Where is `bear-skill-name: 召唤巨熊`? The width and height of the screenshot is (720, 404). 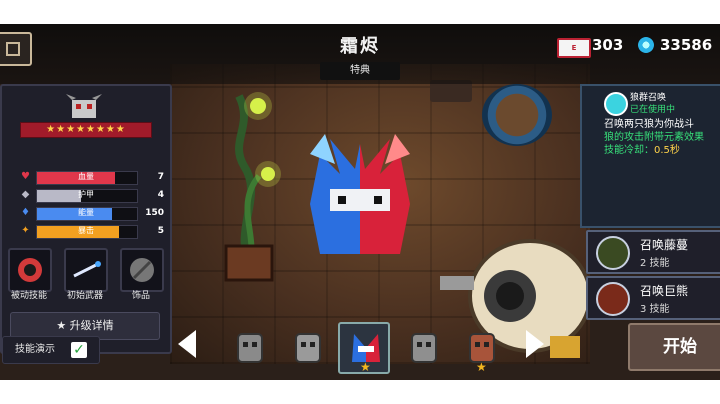
bear-skill-name: 召唤巨熊 is located at coordinates (664, 291).